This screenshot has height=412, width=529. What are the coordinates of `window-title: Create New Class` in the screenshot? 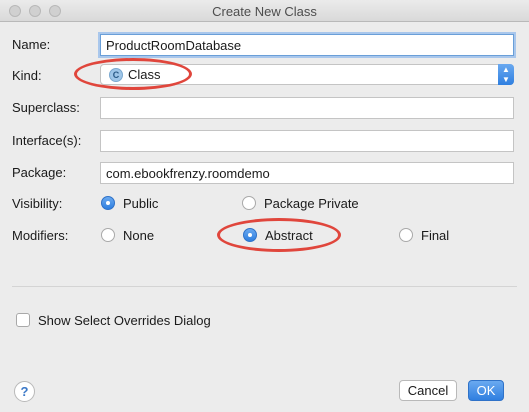 It's located at (264, 11).